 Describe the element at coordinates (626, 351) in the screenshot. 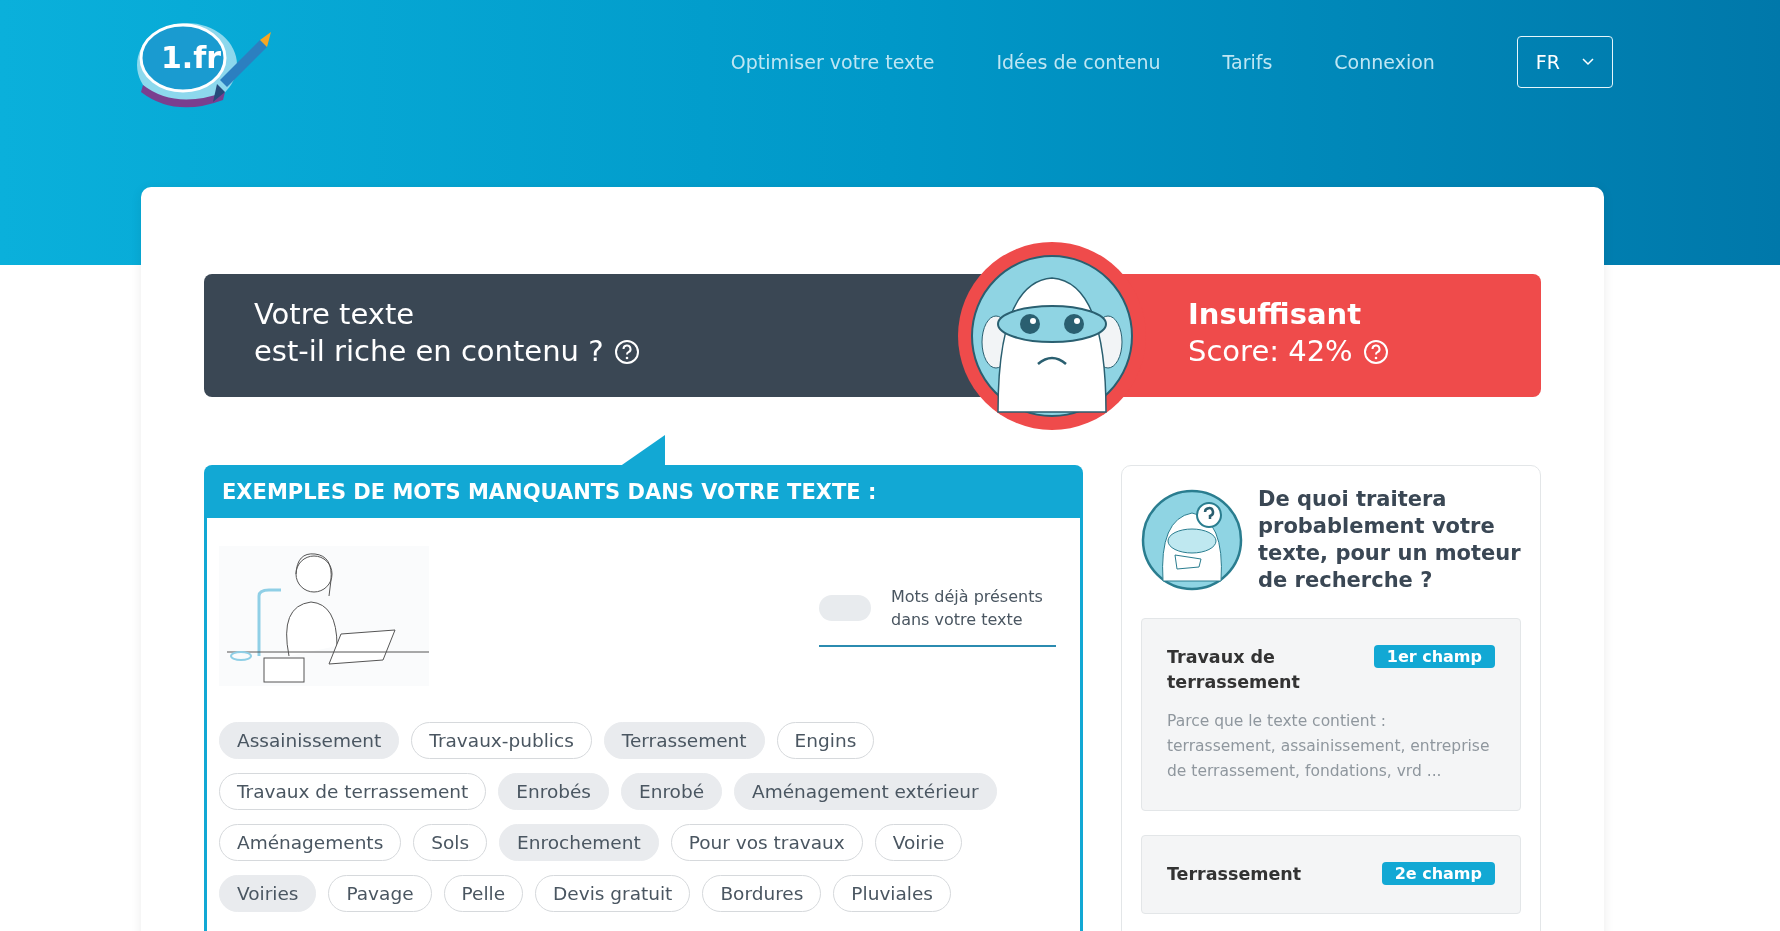

I see `help-icon` at that location.